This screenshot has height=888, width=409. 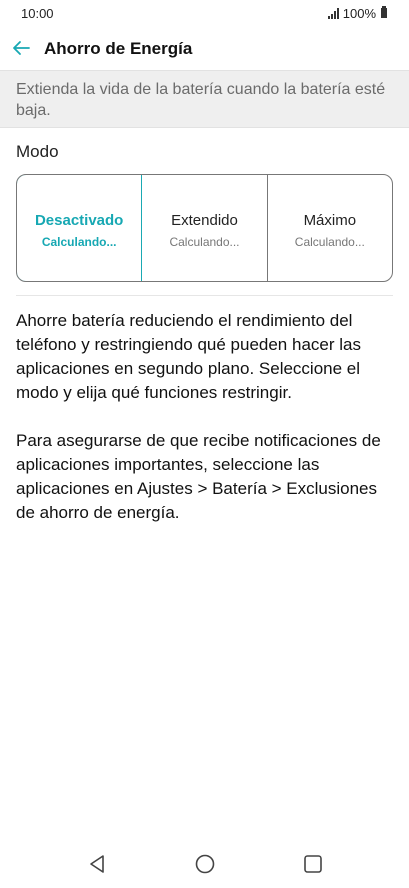 I want to click on mode-option-name: Máximo, so click(x=330, y=220).